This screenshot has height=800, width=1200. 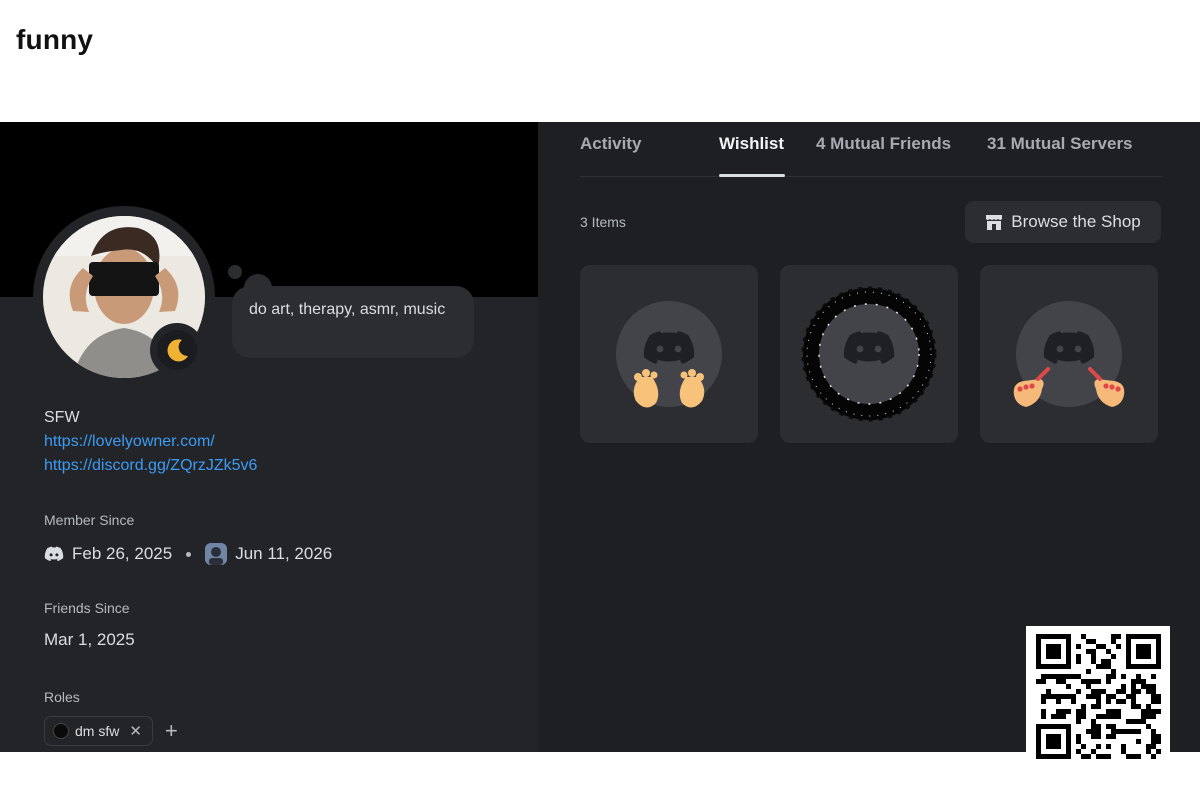 What do you see at coordinates (89, 639) in the screenshot?
I see `friends-since-date: Mar 1, 2025` at bounding box center [89, 639].